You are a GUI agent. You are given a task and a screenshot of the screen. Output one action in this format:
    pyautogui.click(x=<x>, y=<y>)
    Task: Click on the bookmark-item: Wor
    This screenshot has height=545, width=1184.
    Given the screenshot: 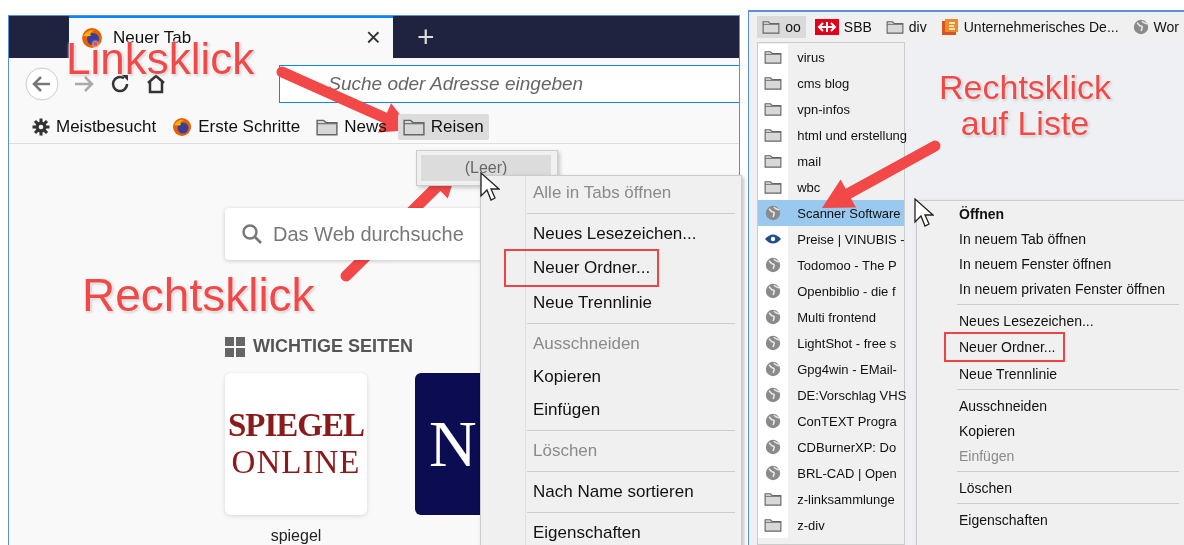 What is the action you would take?
    pyautogui.click(x=1155, y=27)
    